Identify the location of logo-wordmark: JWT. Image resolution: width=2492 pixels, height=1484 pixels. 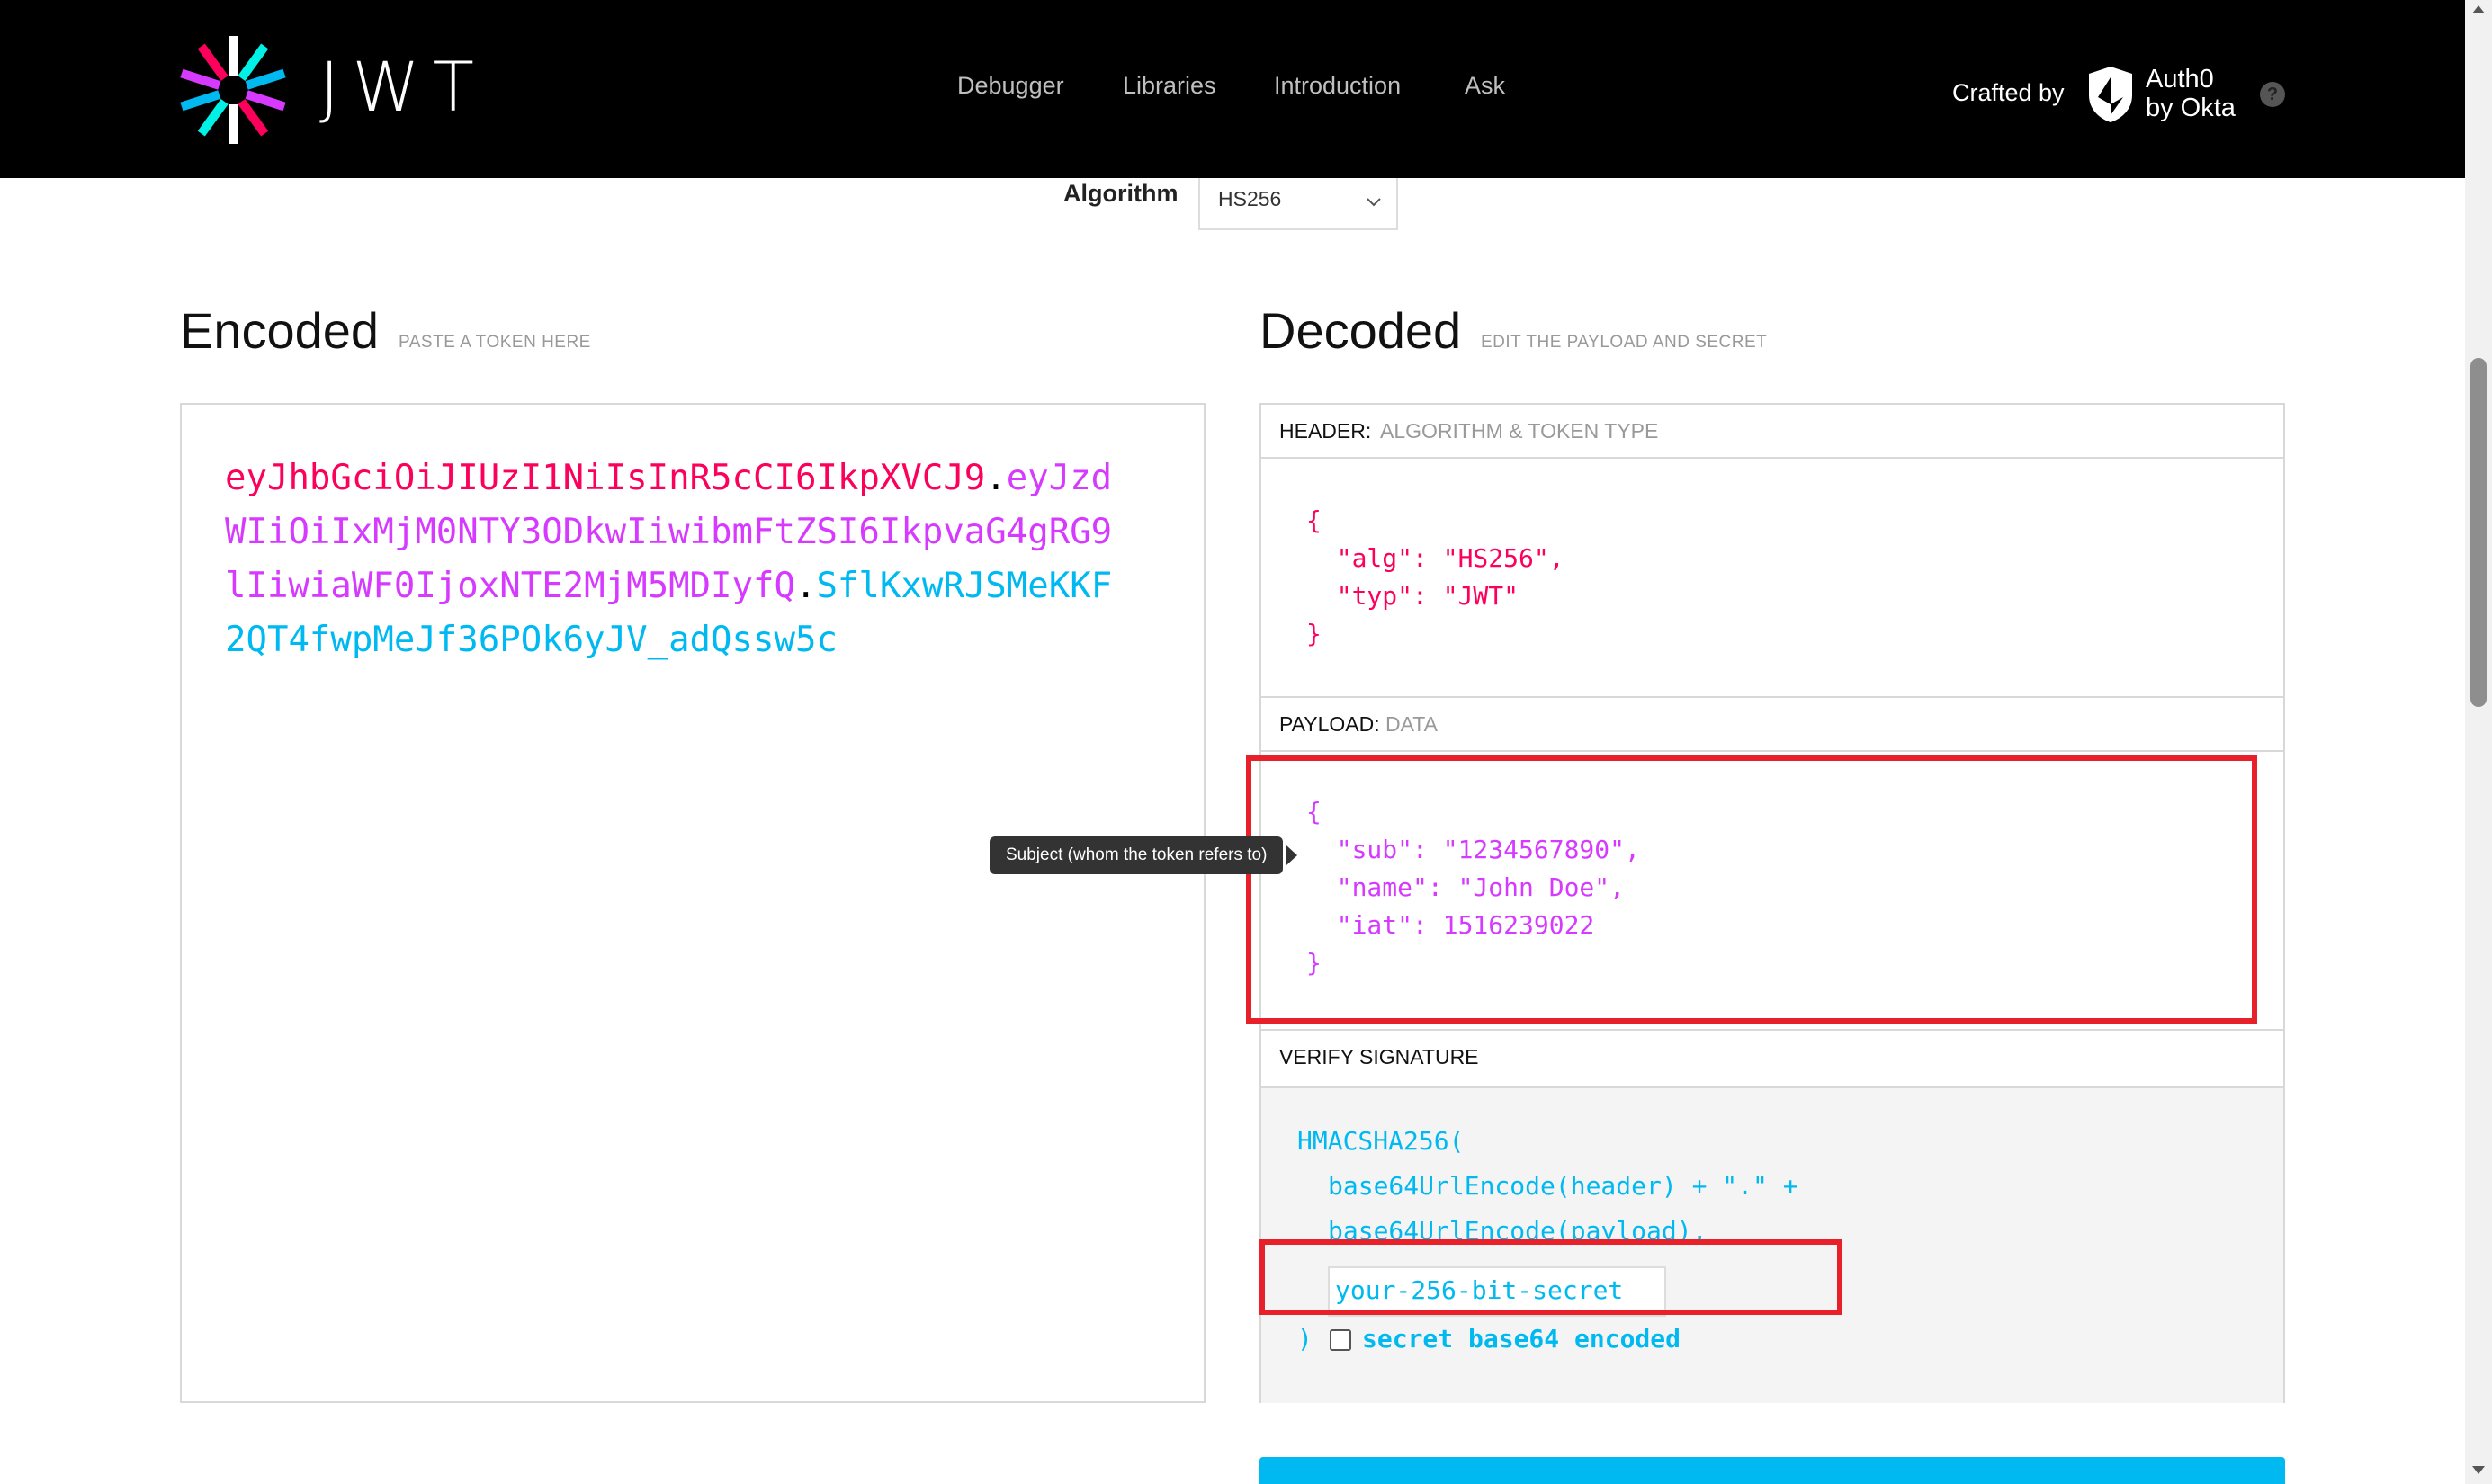
(403, 87).